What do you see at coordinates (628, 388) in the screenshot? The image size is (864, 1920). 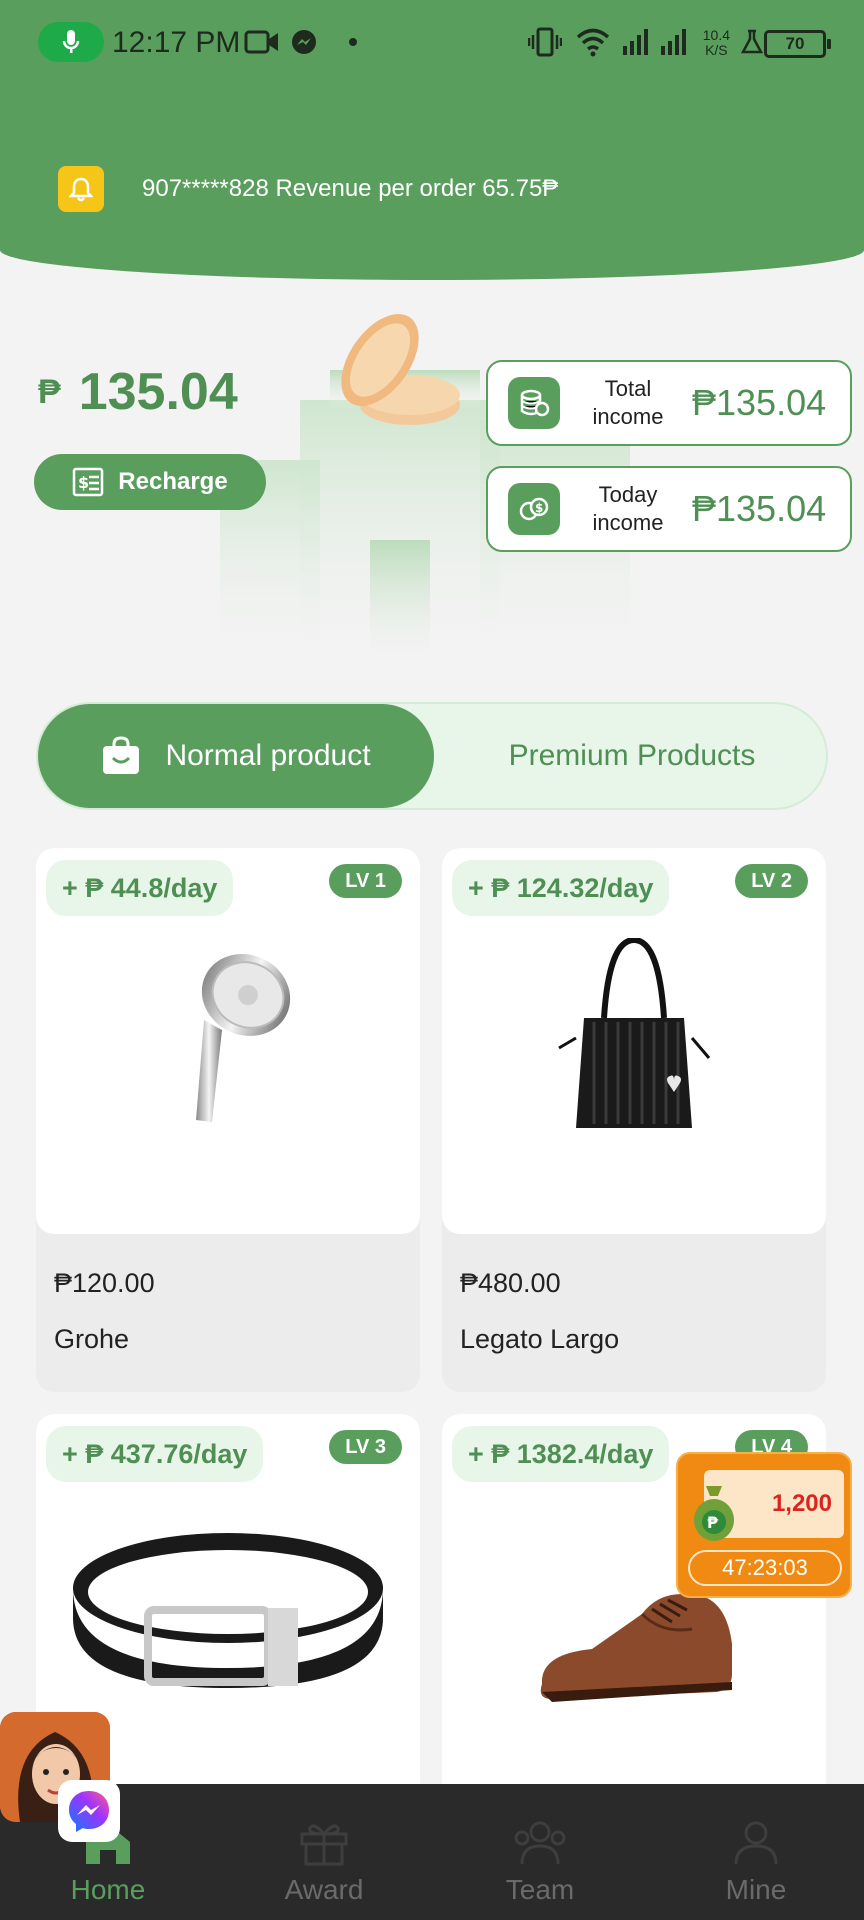 I see `total-income-label-line1: Total` at bounding box center [628, 388].